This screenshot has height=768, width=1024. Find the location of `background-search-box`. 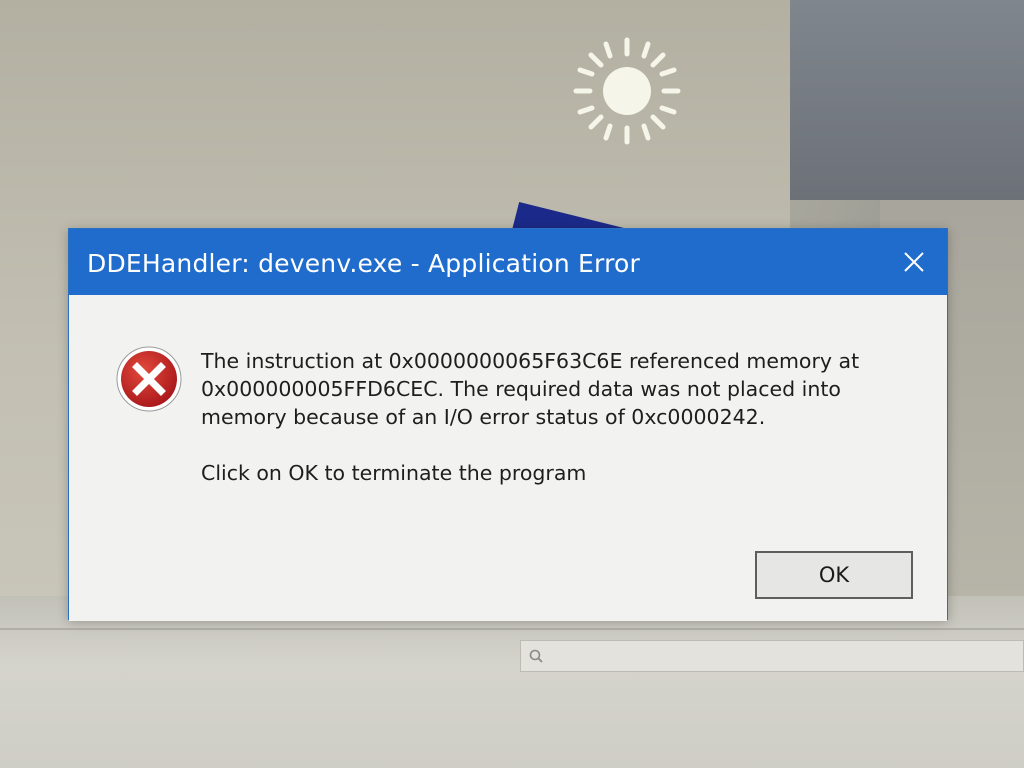

background-search-box is located at coordinates (772, 656).